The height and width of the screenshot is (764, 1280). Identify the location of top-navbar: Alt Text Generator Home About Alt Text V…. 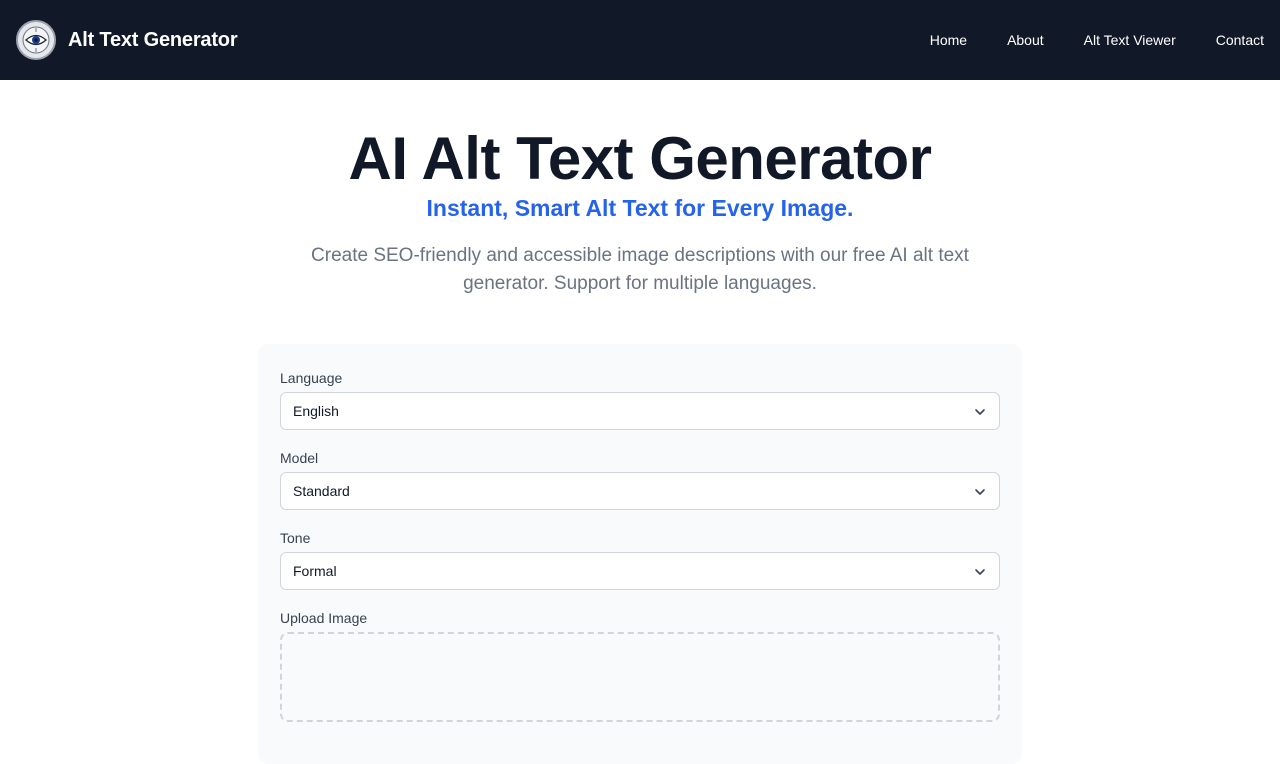
(640, 40).